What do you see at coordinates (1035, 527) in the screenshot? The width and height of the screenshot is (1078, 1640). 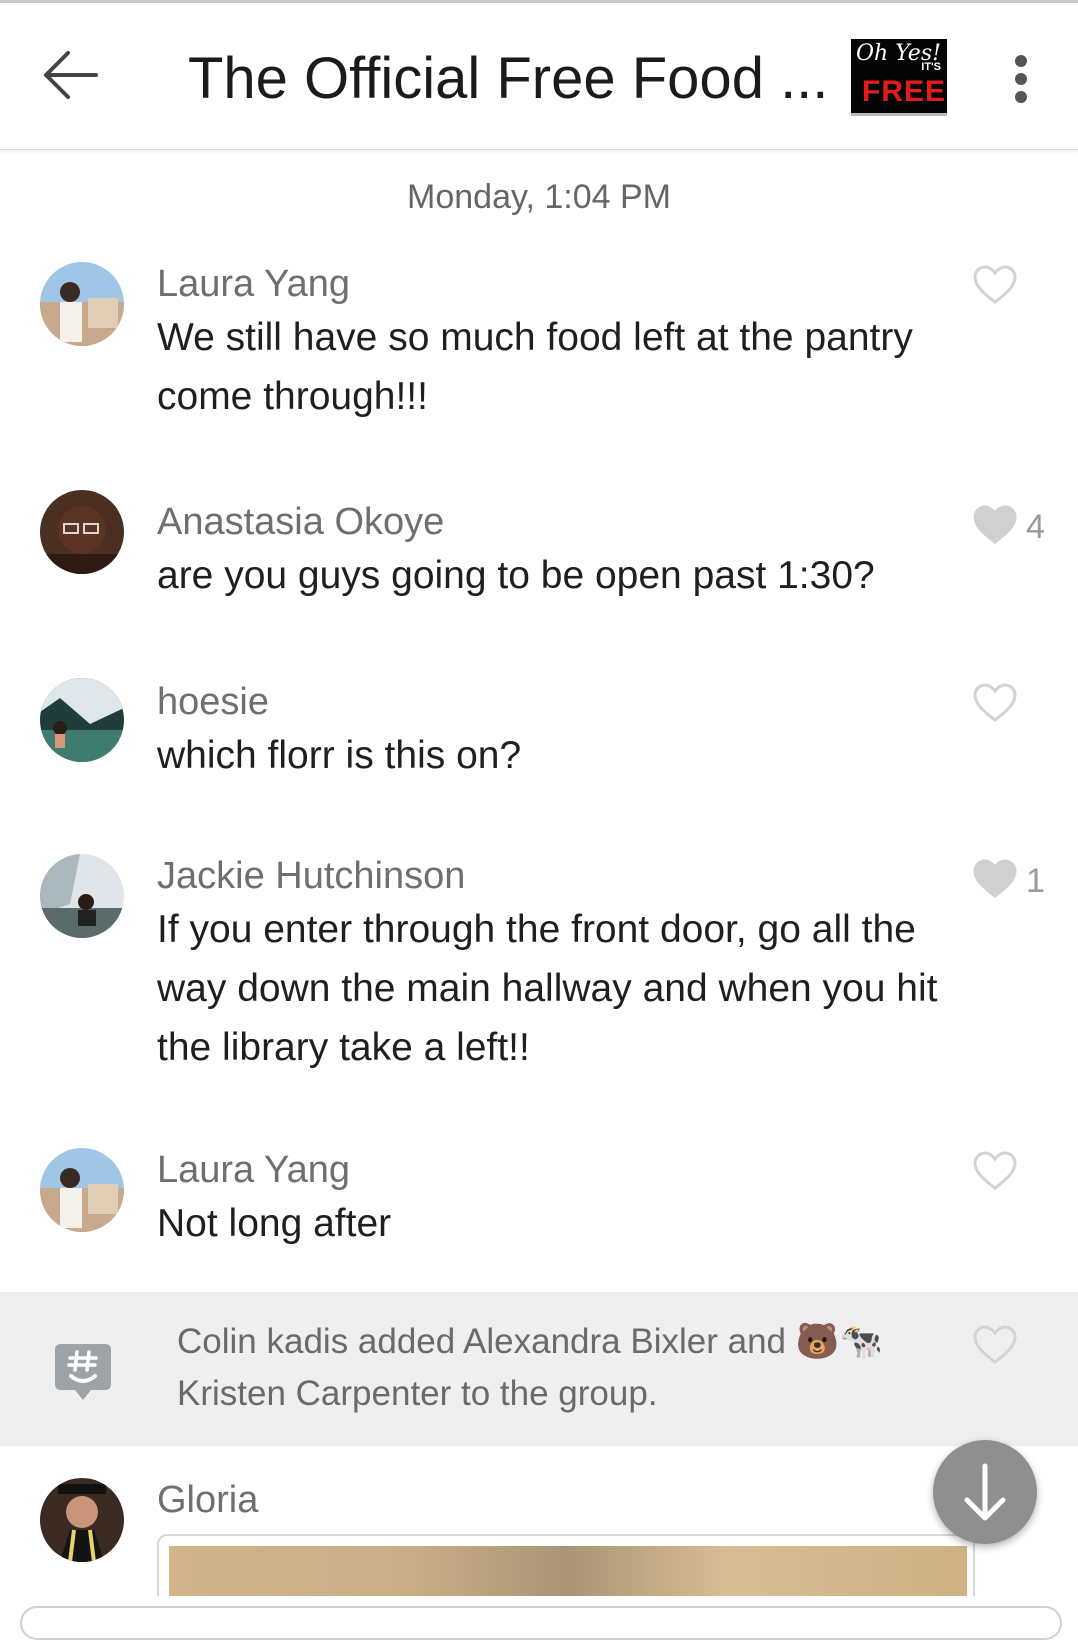 I see `like-count: 4` at bounding box center [1035, 527].